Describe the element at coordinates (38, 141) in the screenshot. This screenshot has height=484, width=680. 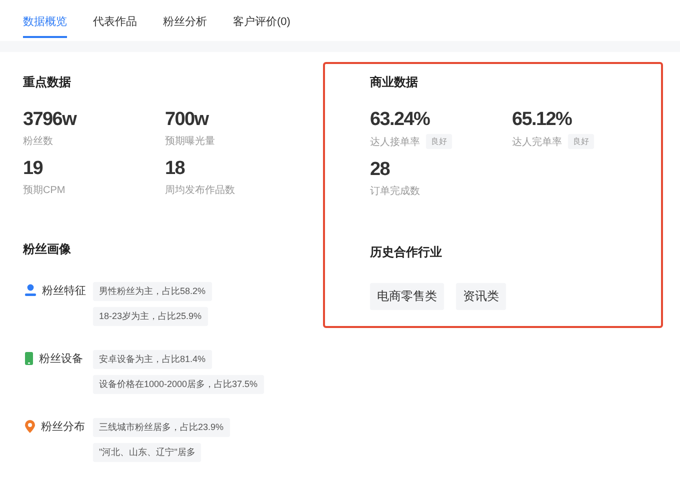
I see `metric-label: 粉丝数` at that location.